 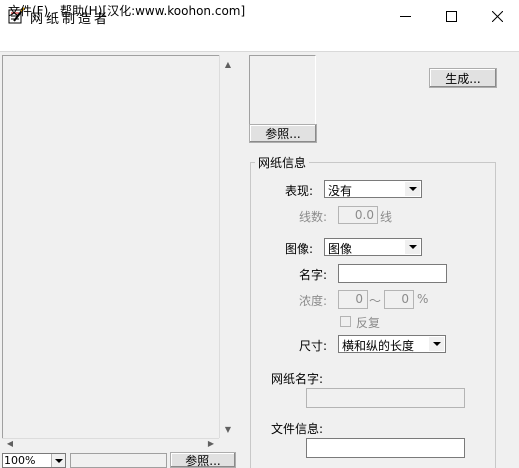 I want to click on chevron-right-icon: ▶, so click(x=211, y=443).